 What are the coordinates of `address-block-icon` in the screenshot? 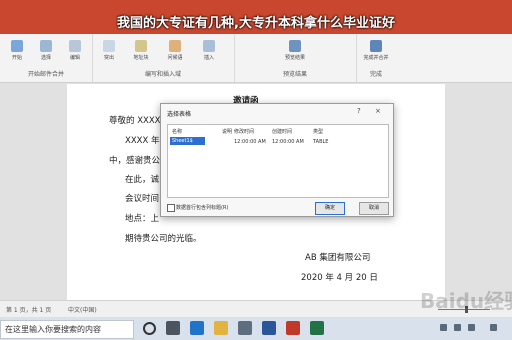 It's located at (141, 46).